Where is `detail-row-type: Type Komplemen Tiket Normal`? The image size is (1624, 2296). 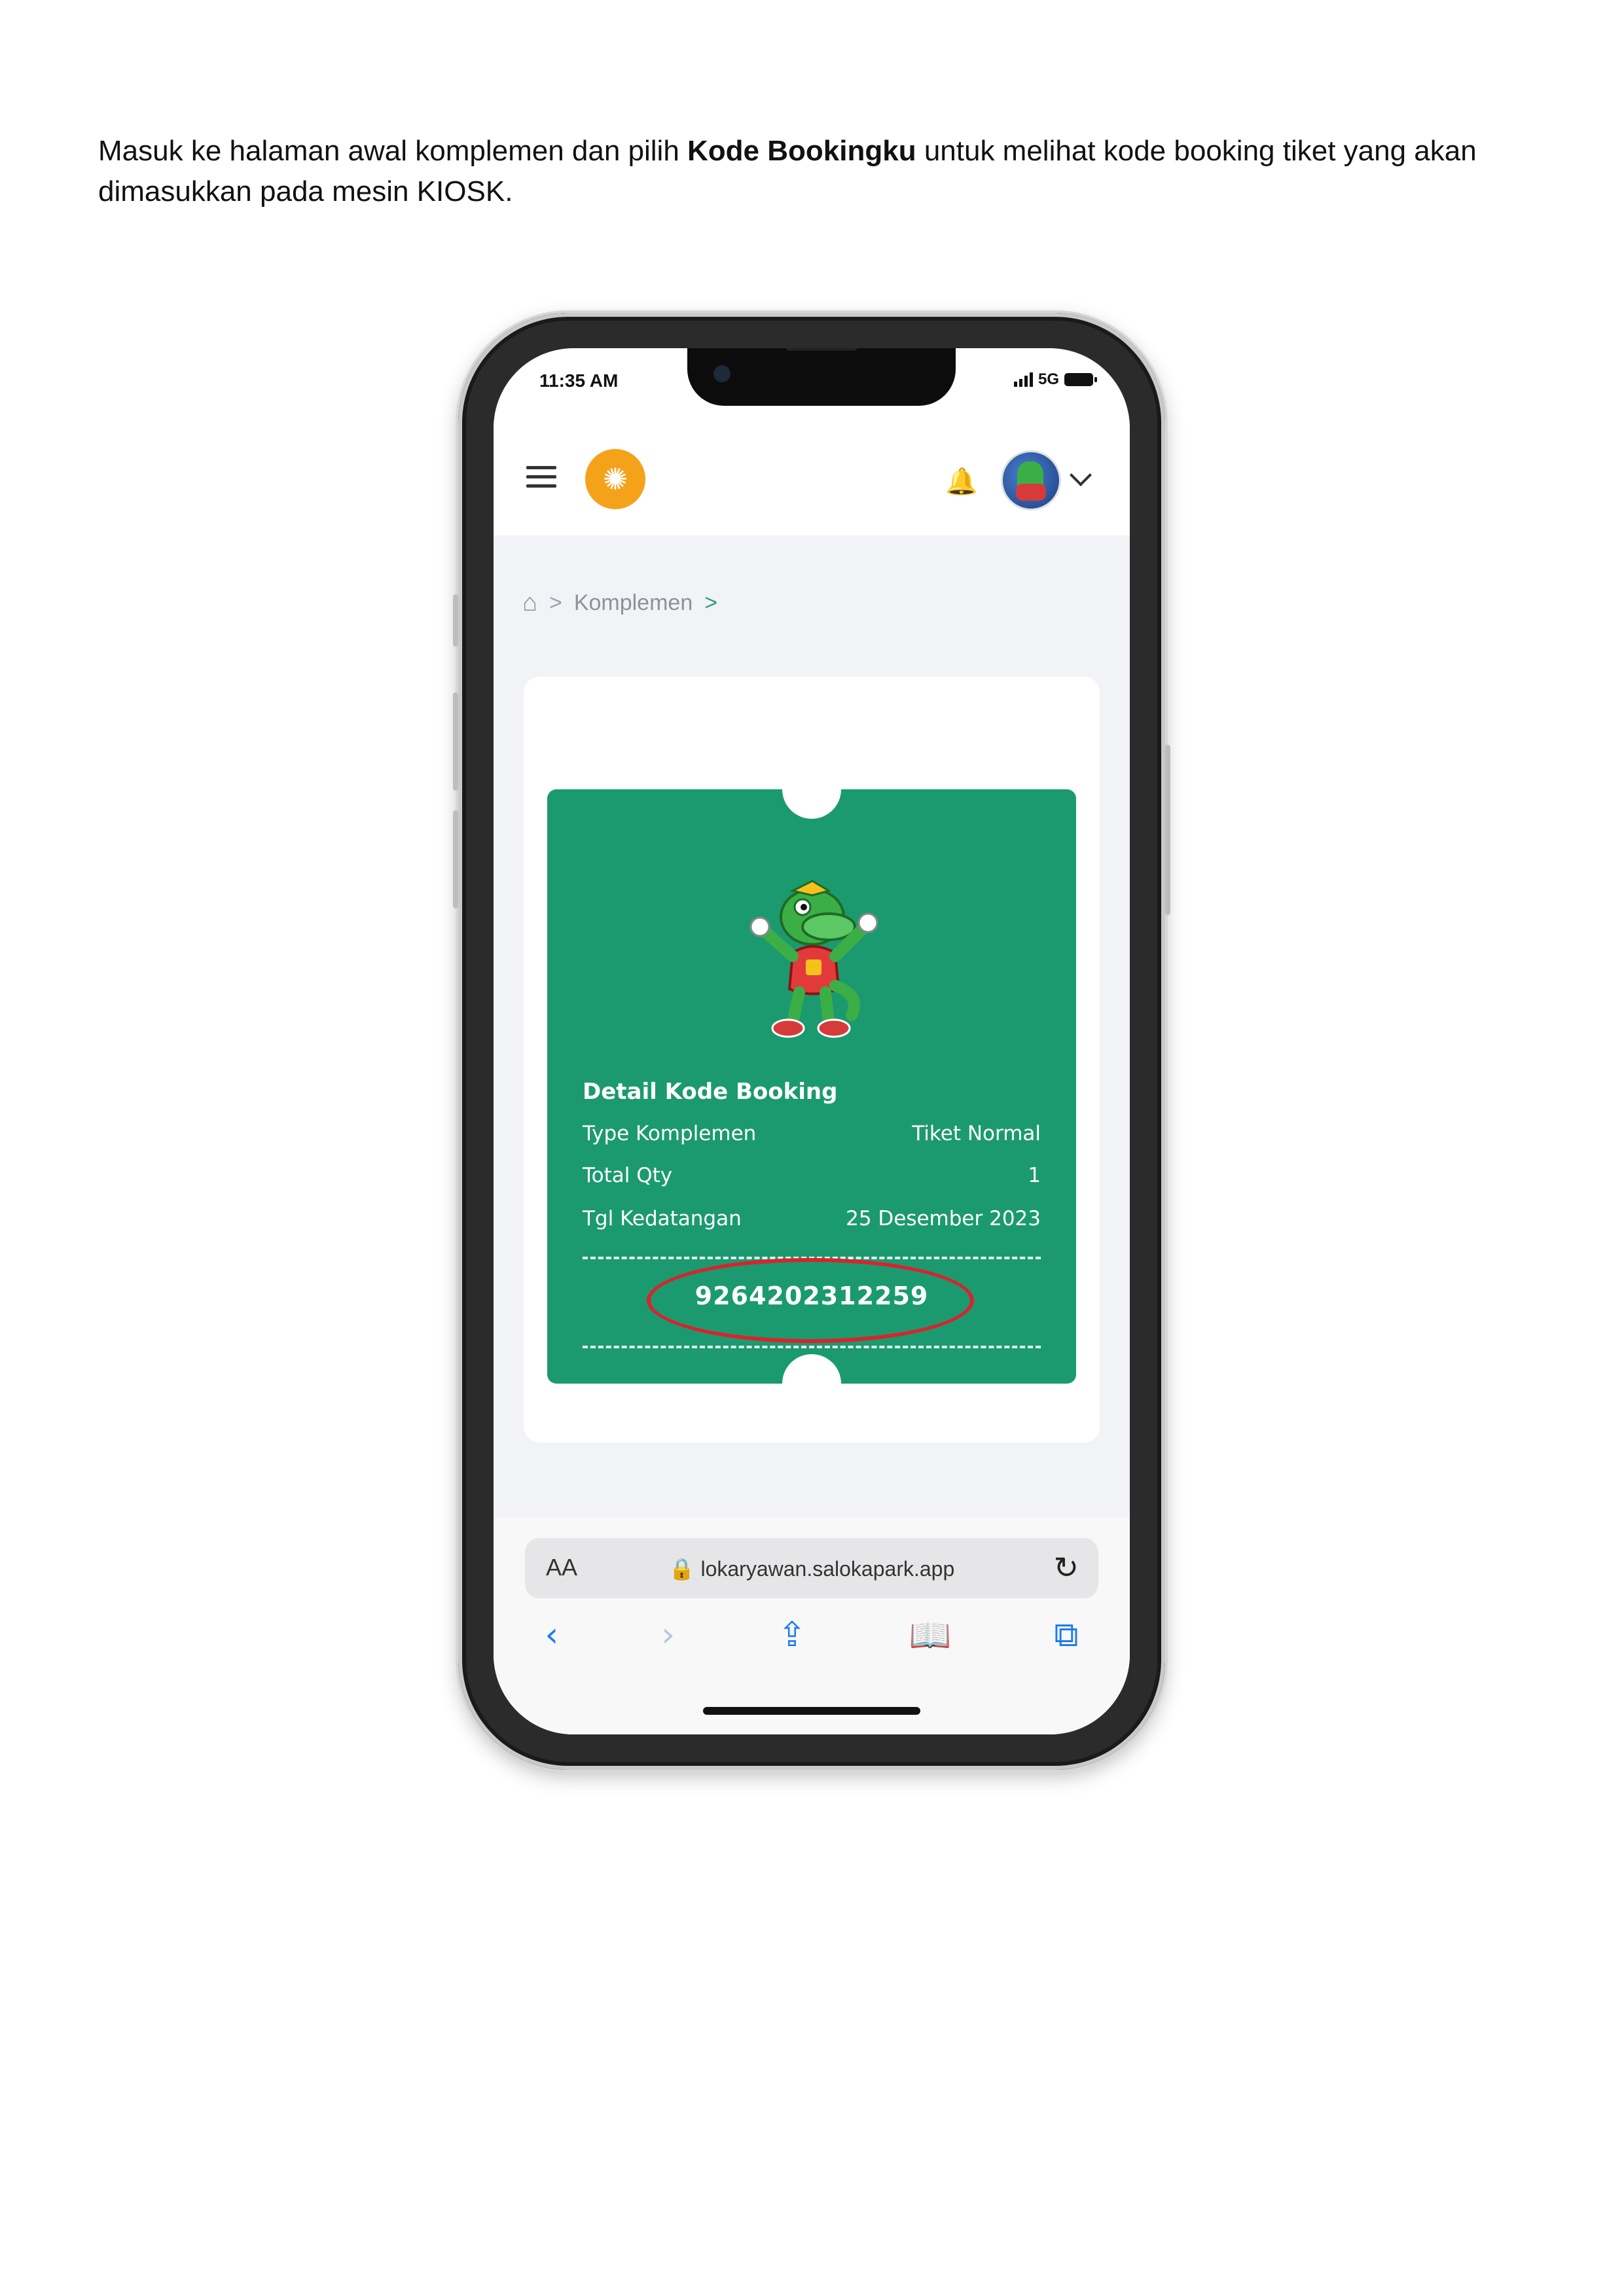 detail-row-type: Type Komplemen Tiket Normal is located at coordinates (812, 1133).